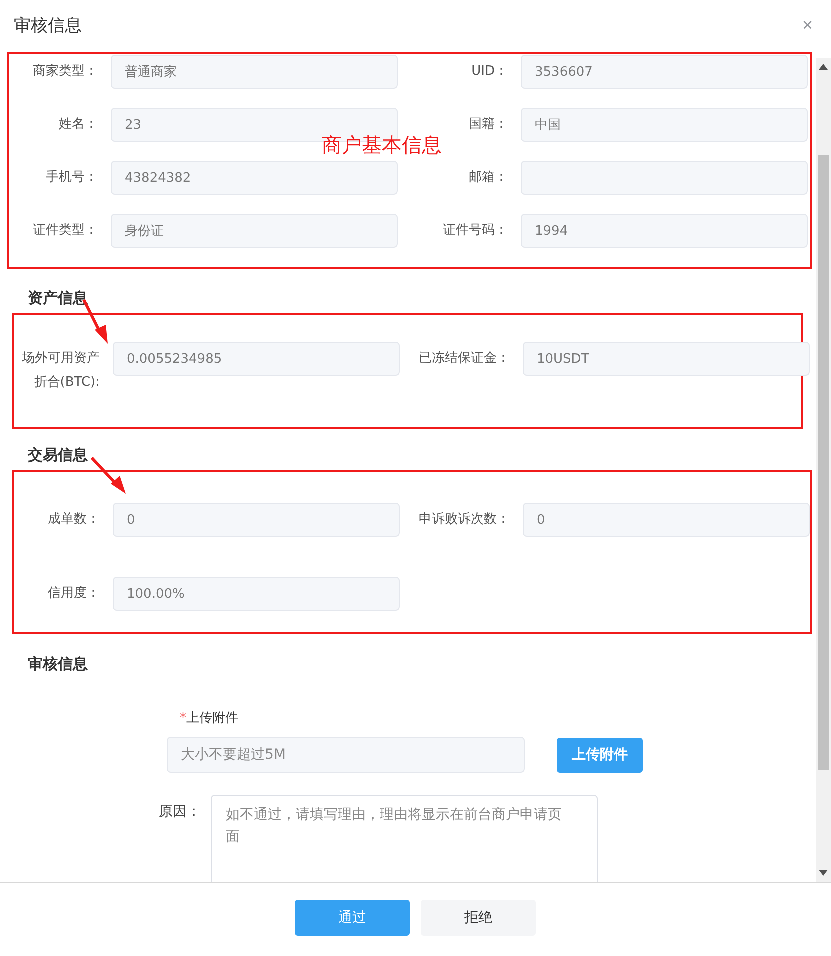 This screenshot has width=831, height=956. What do you see at coordinates (78, 125) in the screenshot?
I see `field-label: 姓名：` at bounding box center [78, 125].